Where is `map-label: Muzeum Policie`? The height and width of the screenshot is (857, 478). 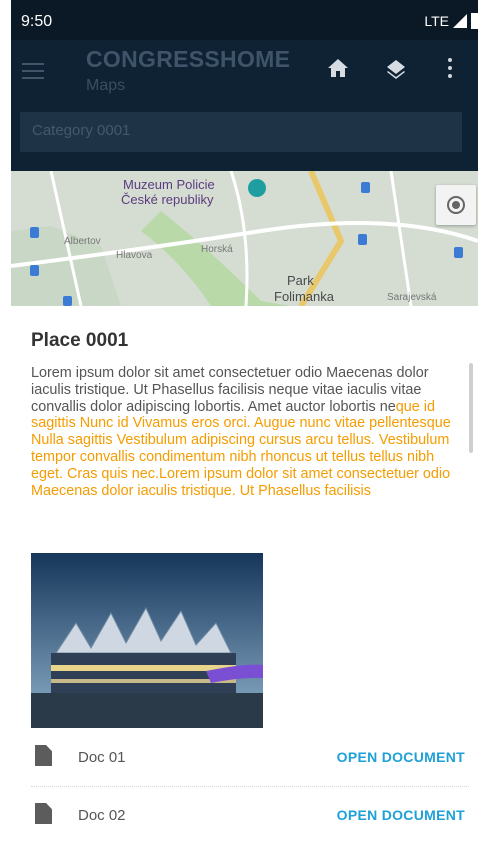
map-label: Muzeum Policie is located at coordinates (169, 184).